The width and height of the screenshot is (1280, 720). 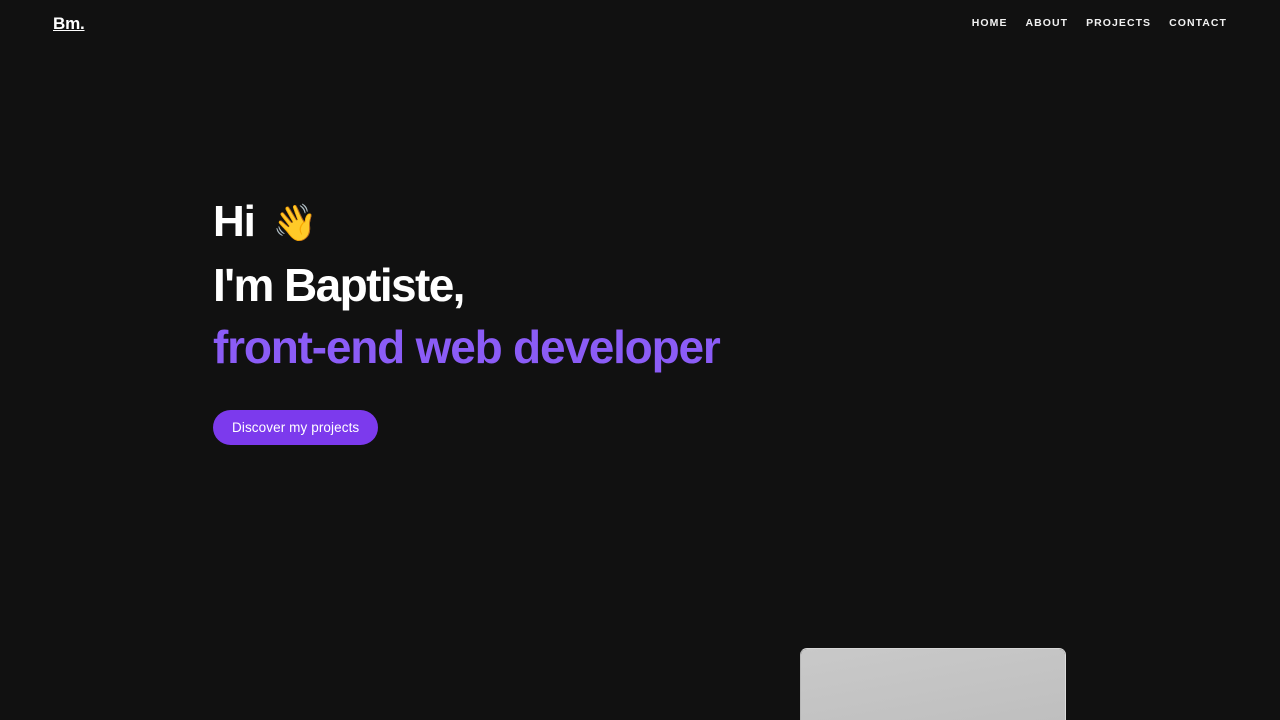 What do you see at coordinates (69, 23) in the screenshot?
I see `site-logo: Bm.` at bounding box center [69, 23].